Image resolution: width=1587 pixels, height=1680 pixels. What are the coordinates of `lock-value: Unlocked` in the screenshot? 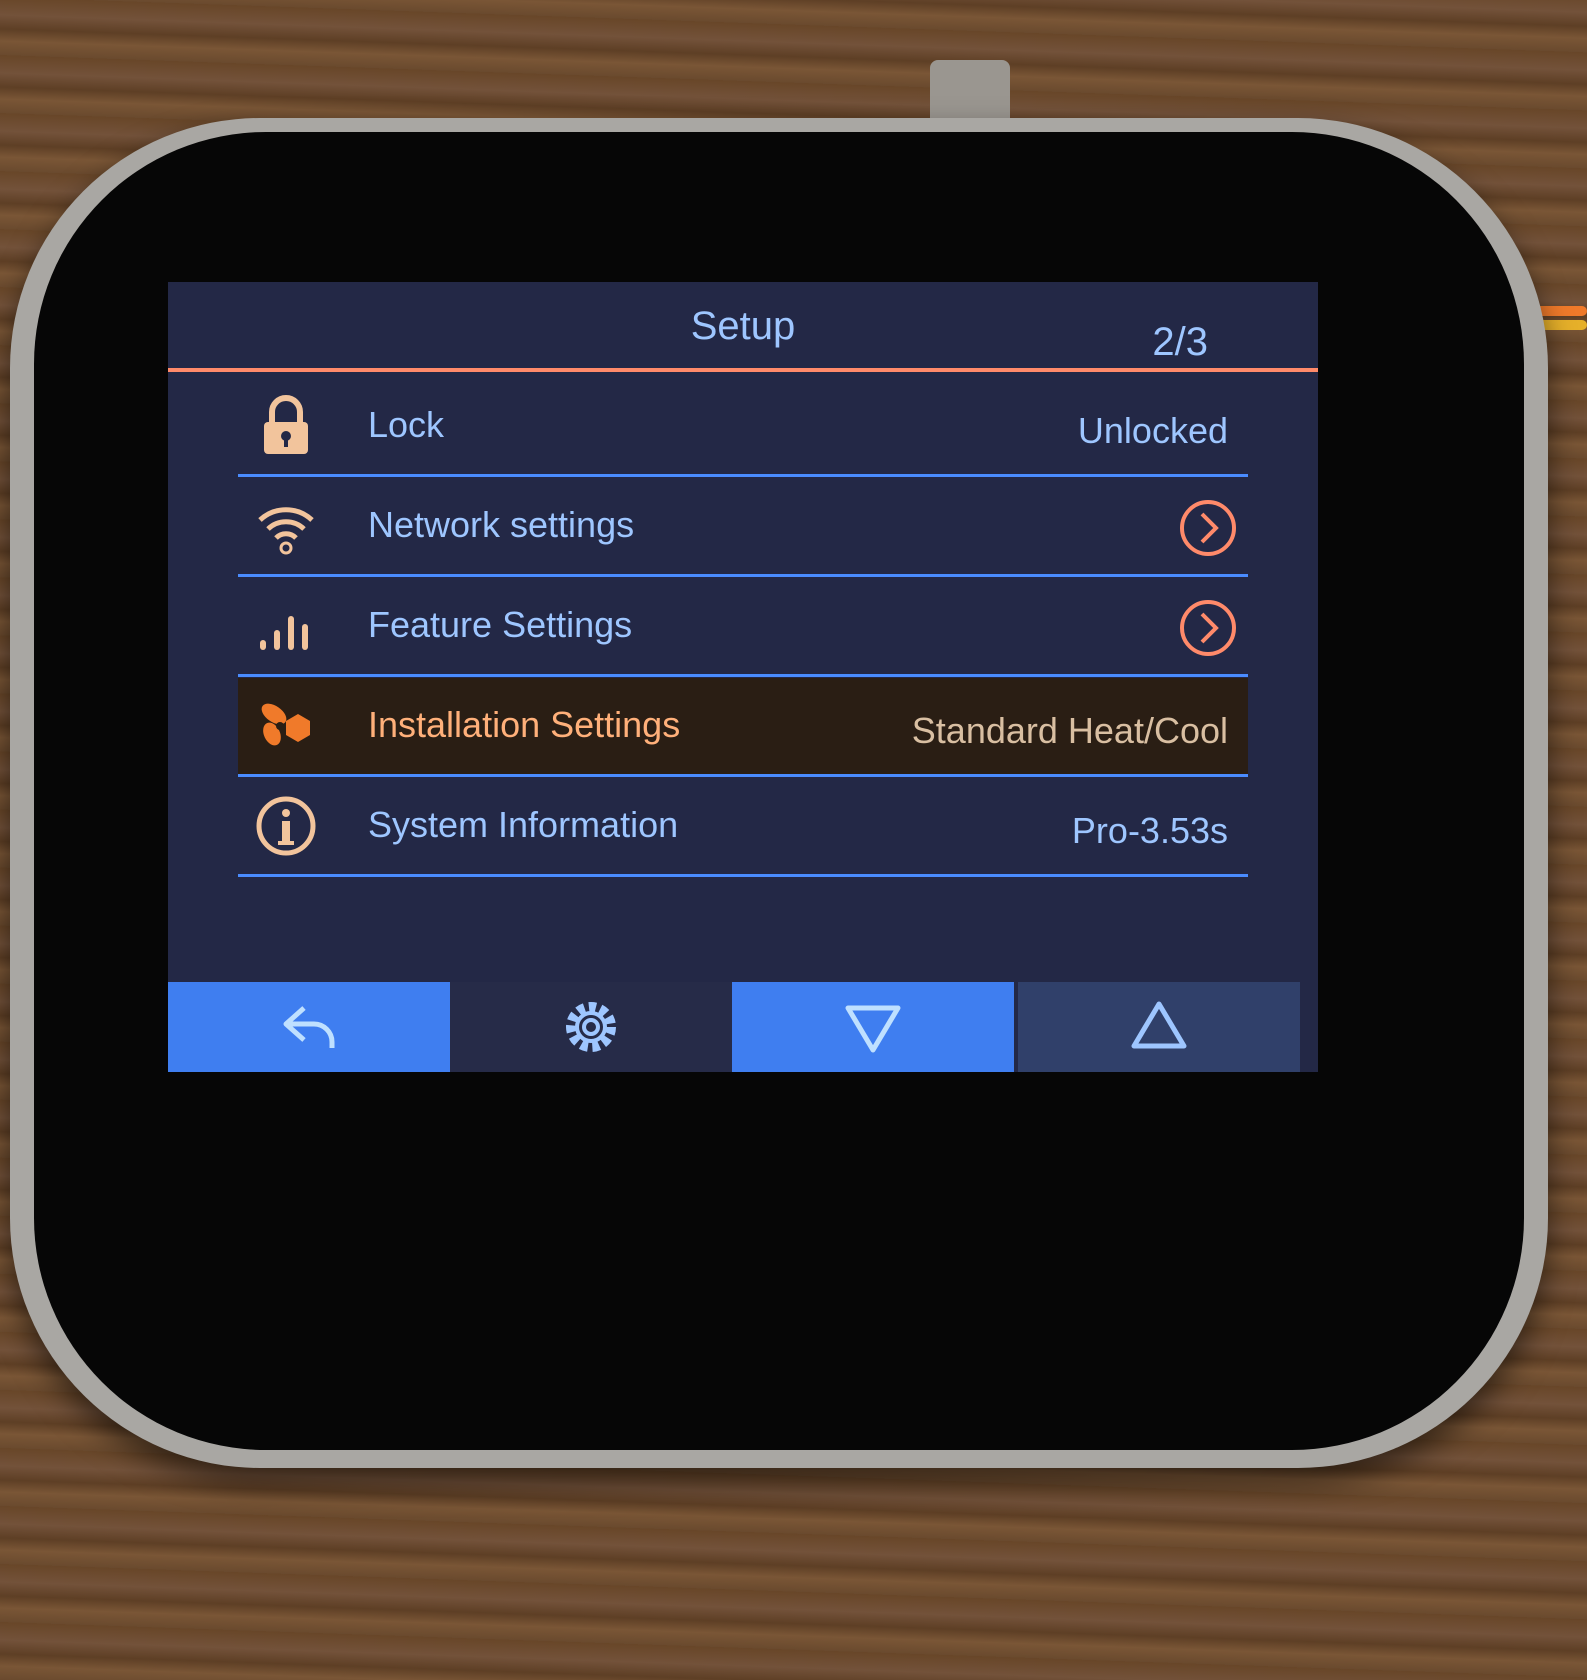 It's located at (1152, 430).